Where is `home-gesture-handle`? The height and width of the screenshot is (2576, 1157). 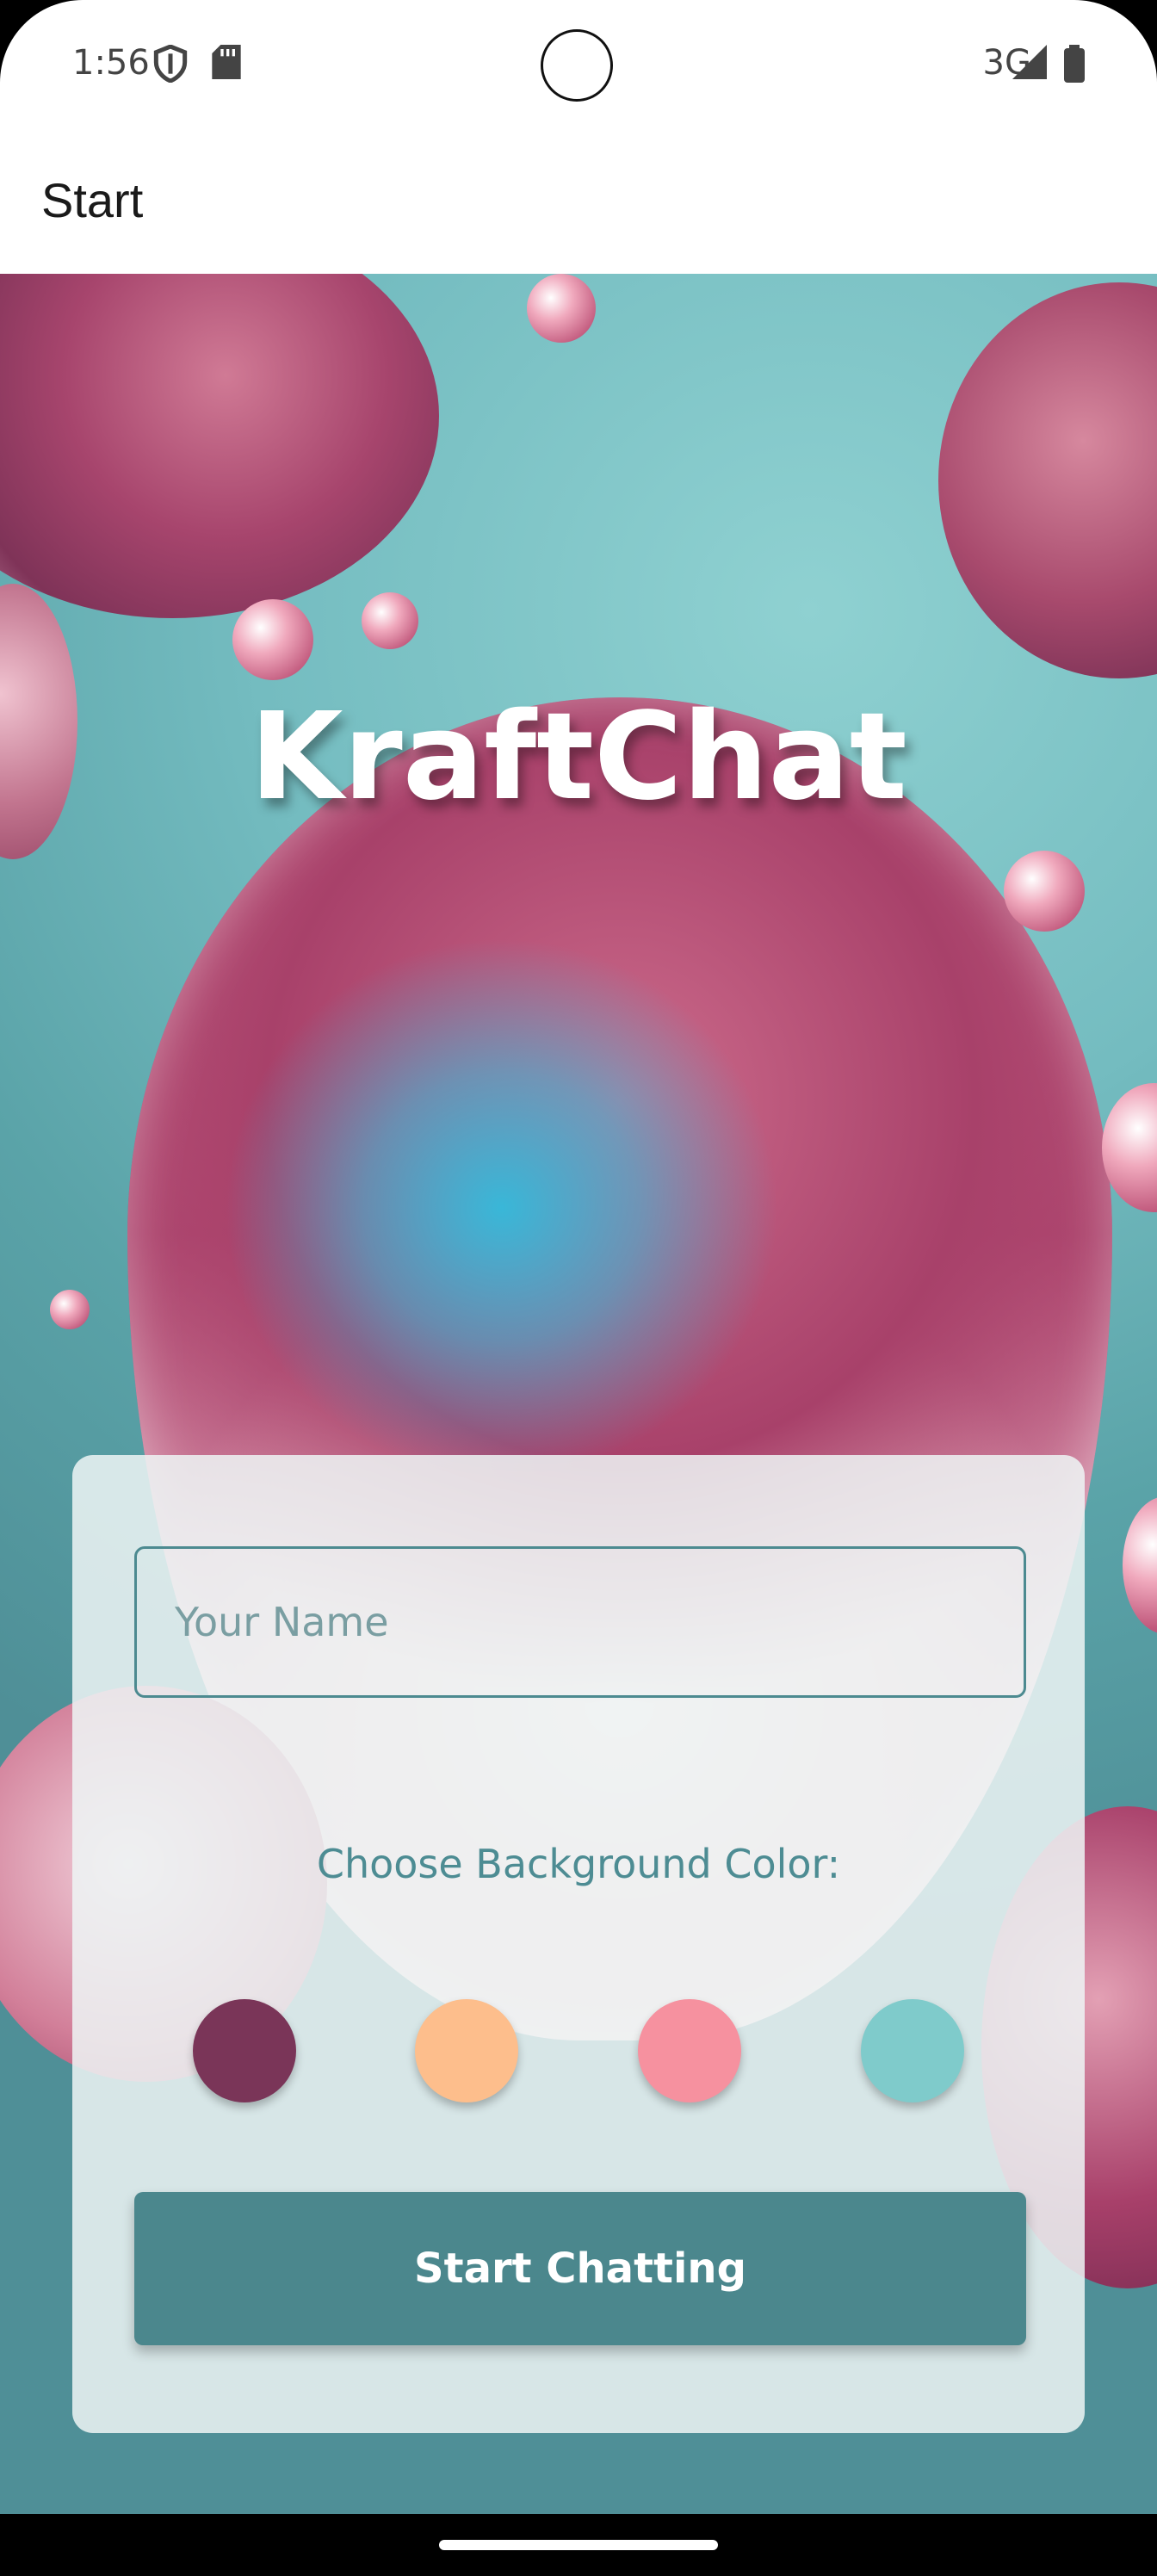
home-gesture-handle is located at coordinates (579, 2545).